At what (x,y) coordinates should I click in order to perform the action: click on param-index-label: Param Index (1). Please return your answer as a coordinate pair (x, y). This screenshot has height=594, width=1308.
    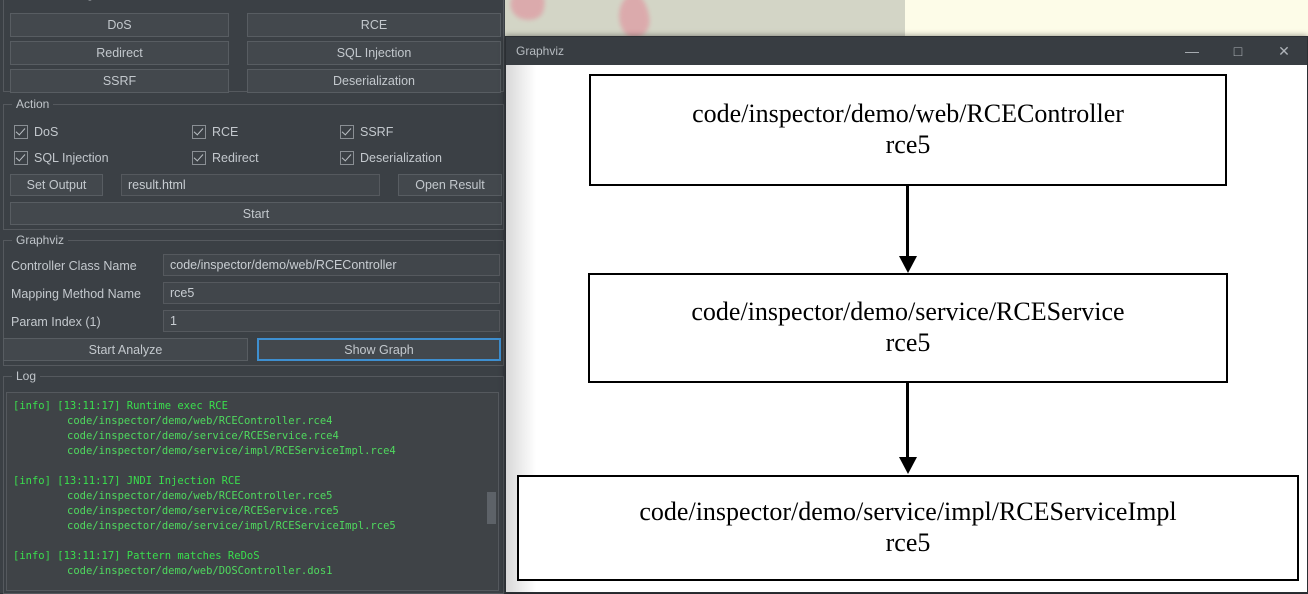
    Looking at the image, I should click on (56, 322).